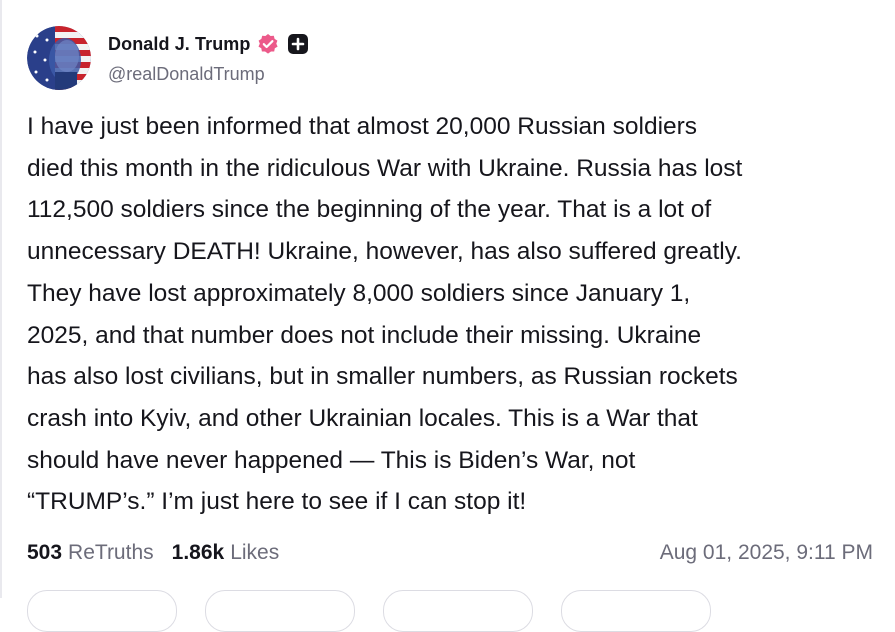  I want to click on retruth-button, so click(280, 611).